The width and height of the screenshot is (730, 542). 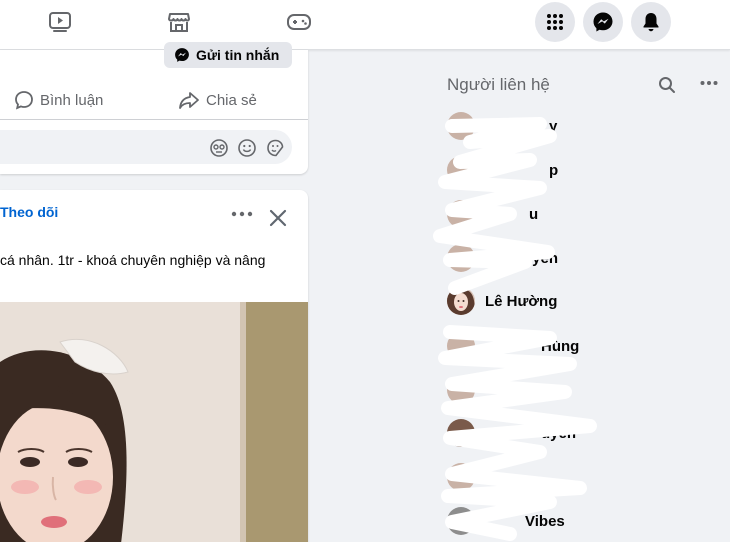 I want to click on menu-grid-icon, so click(x=555, y=22).